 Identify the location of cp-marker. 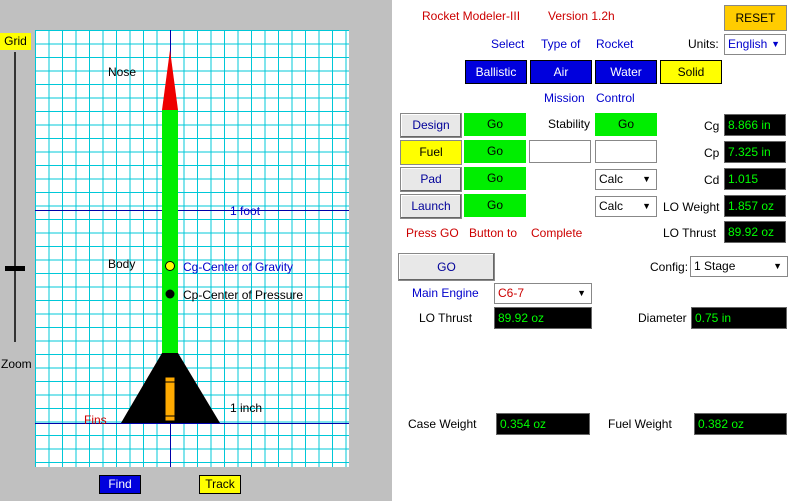
(170, 294).